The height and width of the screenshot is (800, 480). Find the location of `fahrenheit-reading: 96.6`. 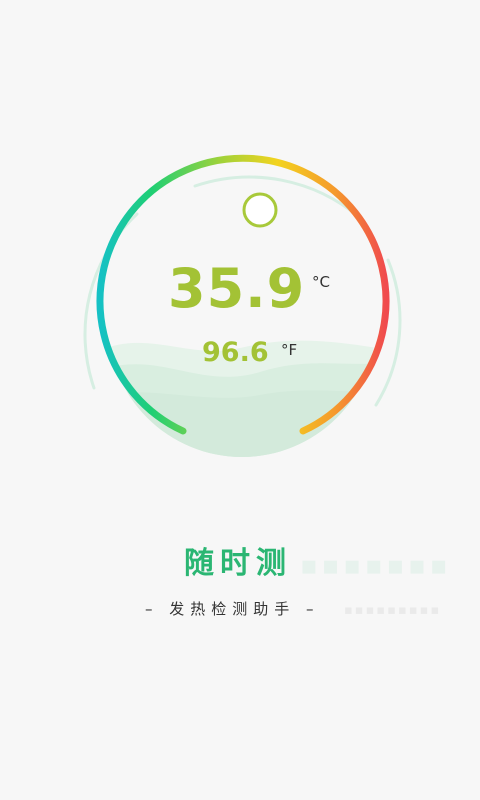

fahrenheit-reading: 96.6 is located at coordinates (235, 352).